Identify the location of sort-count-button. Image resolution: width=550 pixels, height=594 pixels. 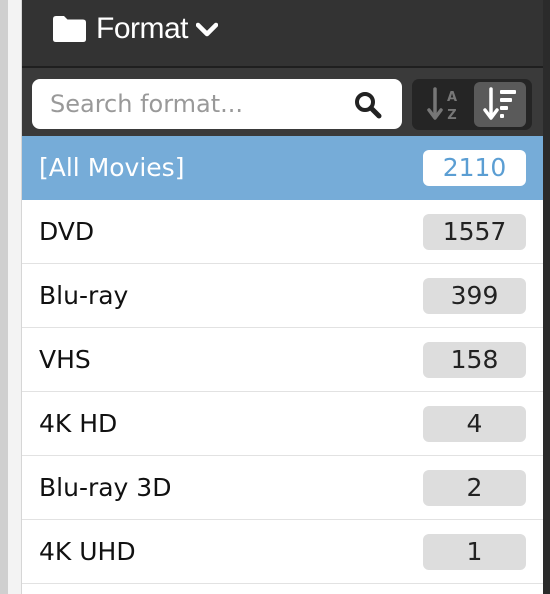
(500, 104).